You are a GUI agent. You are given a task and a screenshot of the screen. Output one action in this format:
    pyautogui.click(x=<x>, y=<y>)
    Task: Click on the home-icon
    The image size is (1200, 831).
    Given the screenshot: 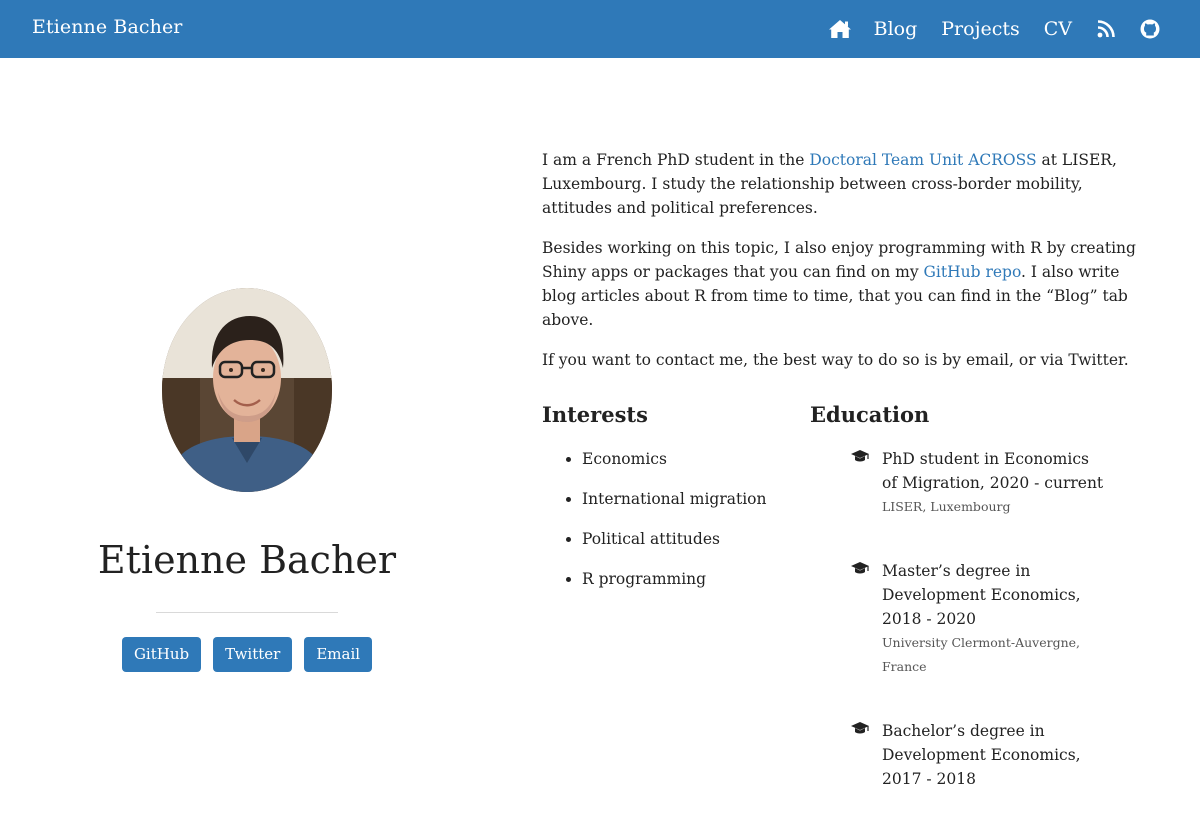 What is the action you would take?
    pyautogui.click(x=840, y=29)
    